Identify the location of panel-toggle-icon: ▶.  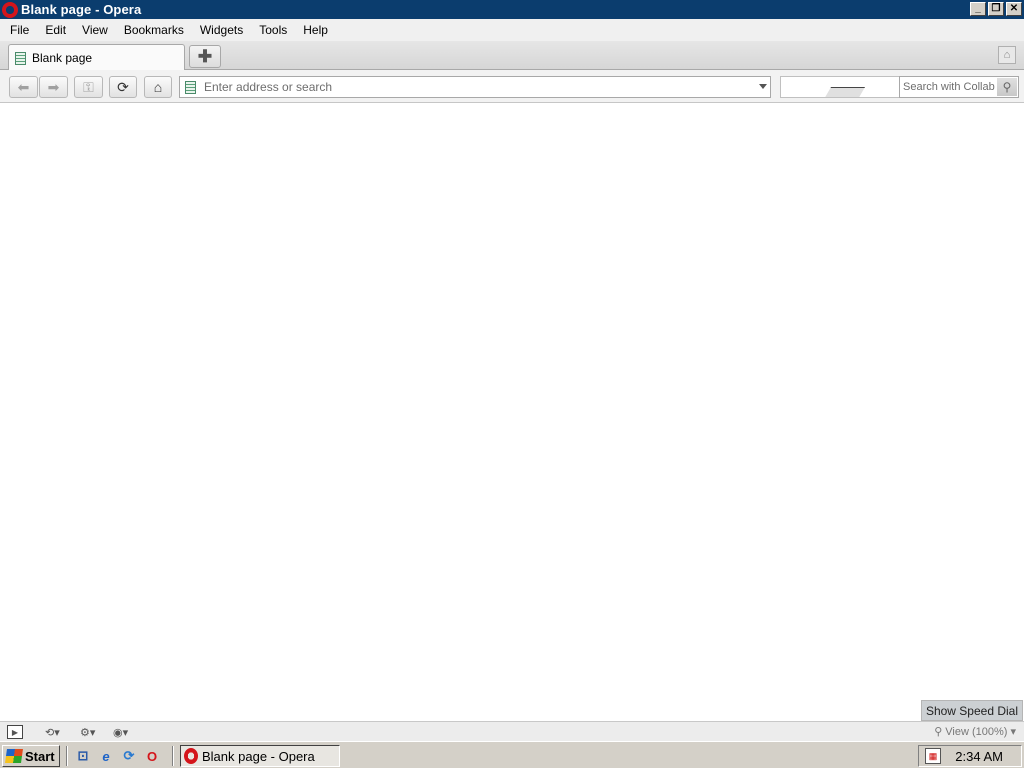
(15, 732).